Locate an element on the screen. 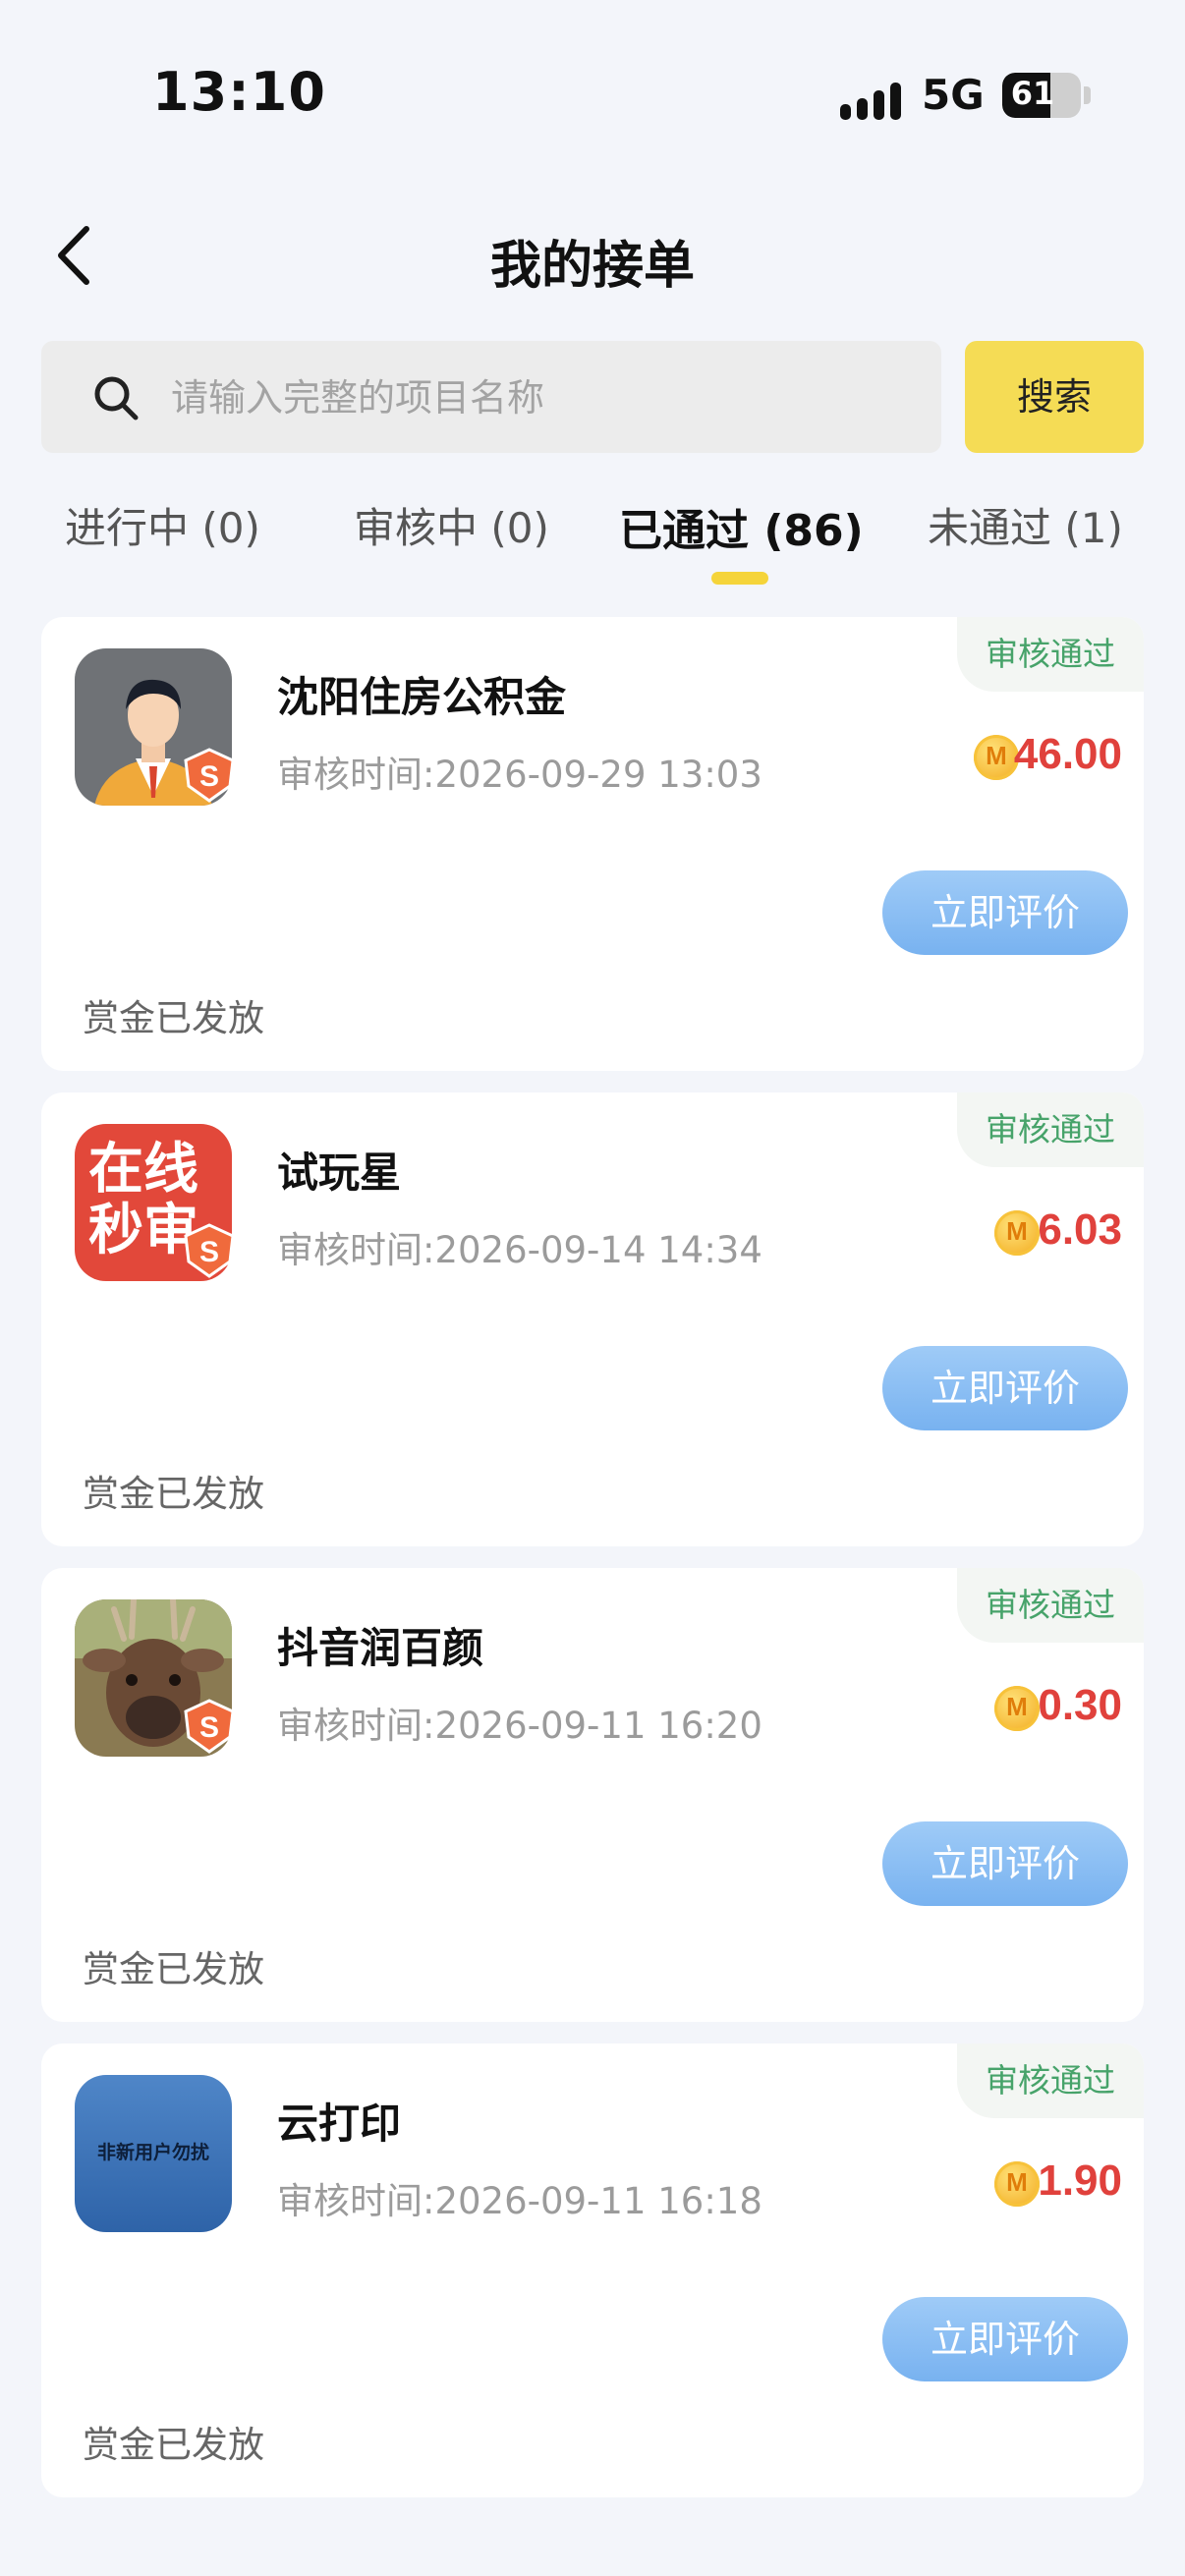 The width and height of the screenshot is (1185, 2576). tab-in-progress: 进行中 (0) is located at coordinates (163, 525).